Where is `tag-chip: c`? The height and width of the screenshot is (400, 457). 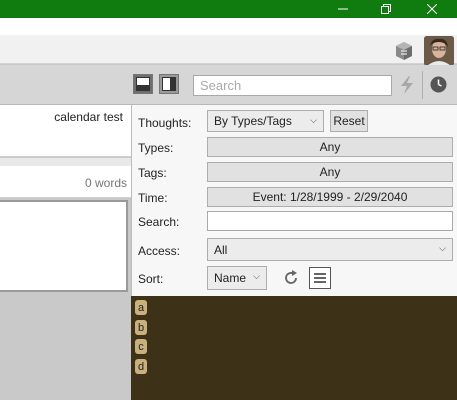 tag-chip: c is located at coordinates (141, 346).